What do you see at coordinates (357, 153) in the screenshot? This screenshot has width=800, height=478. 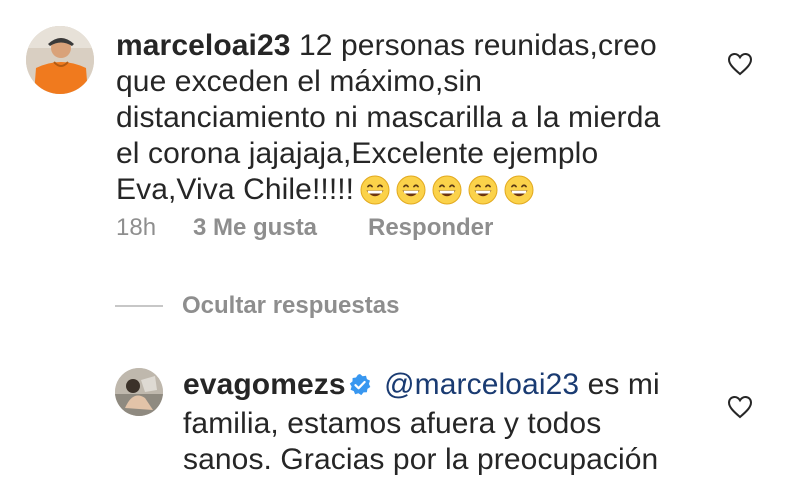 I see `comment-text-line4: el corona jajajaja,Excelente ejemplo` at bounding box center [357, 153].